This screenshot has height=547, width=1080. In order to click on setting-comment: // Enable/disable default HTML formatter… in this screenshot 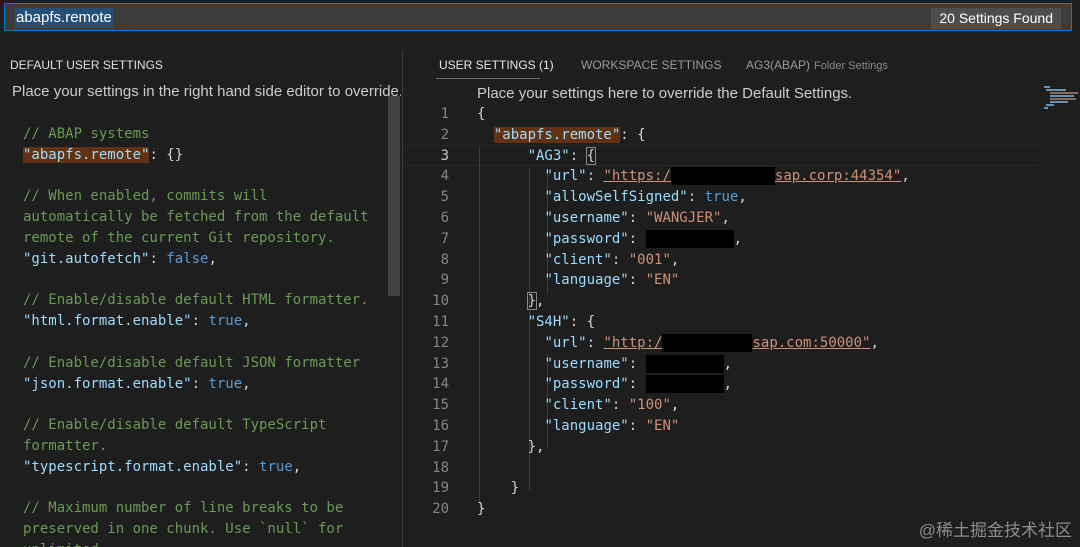, I will do `click(196, 300)`.